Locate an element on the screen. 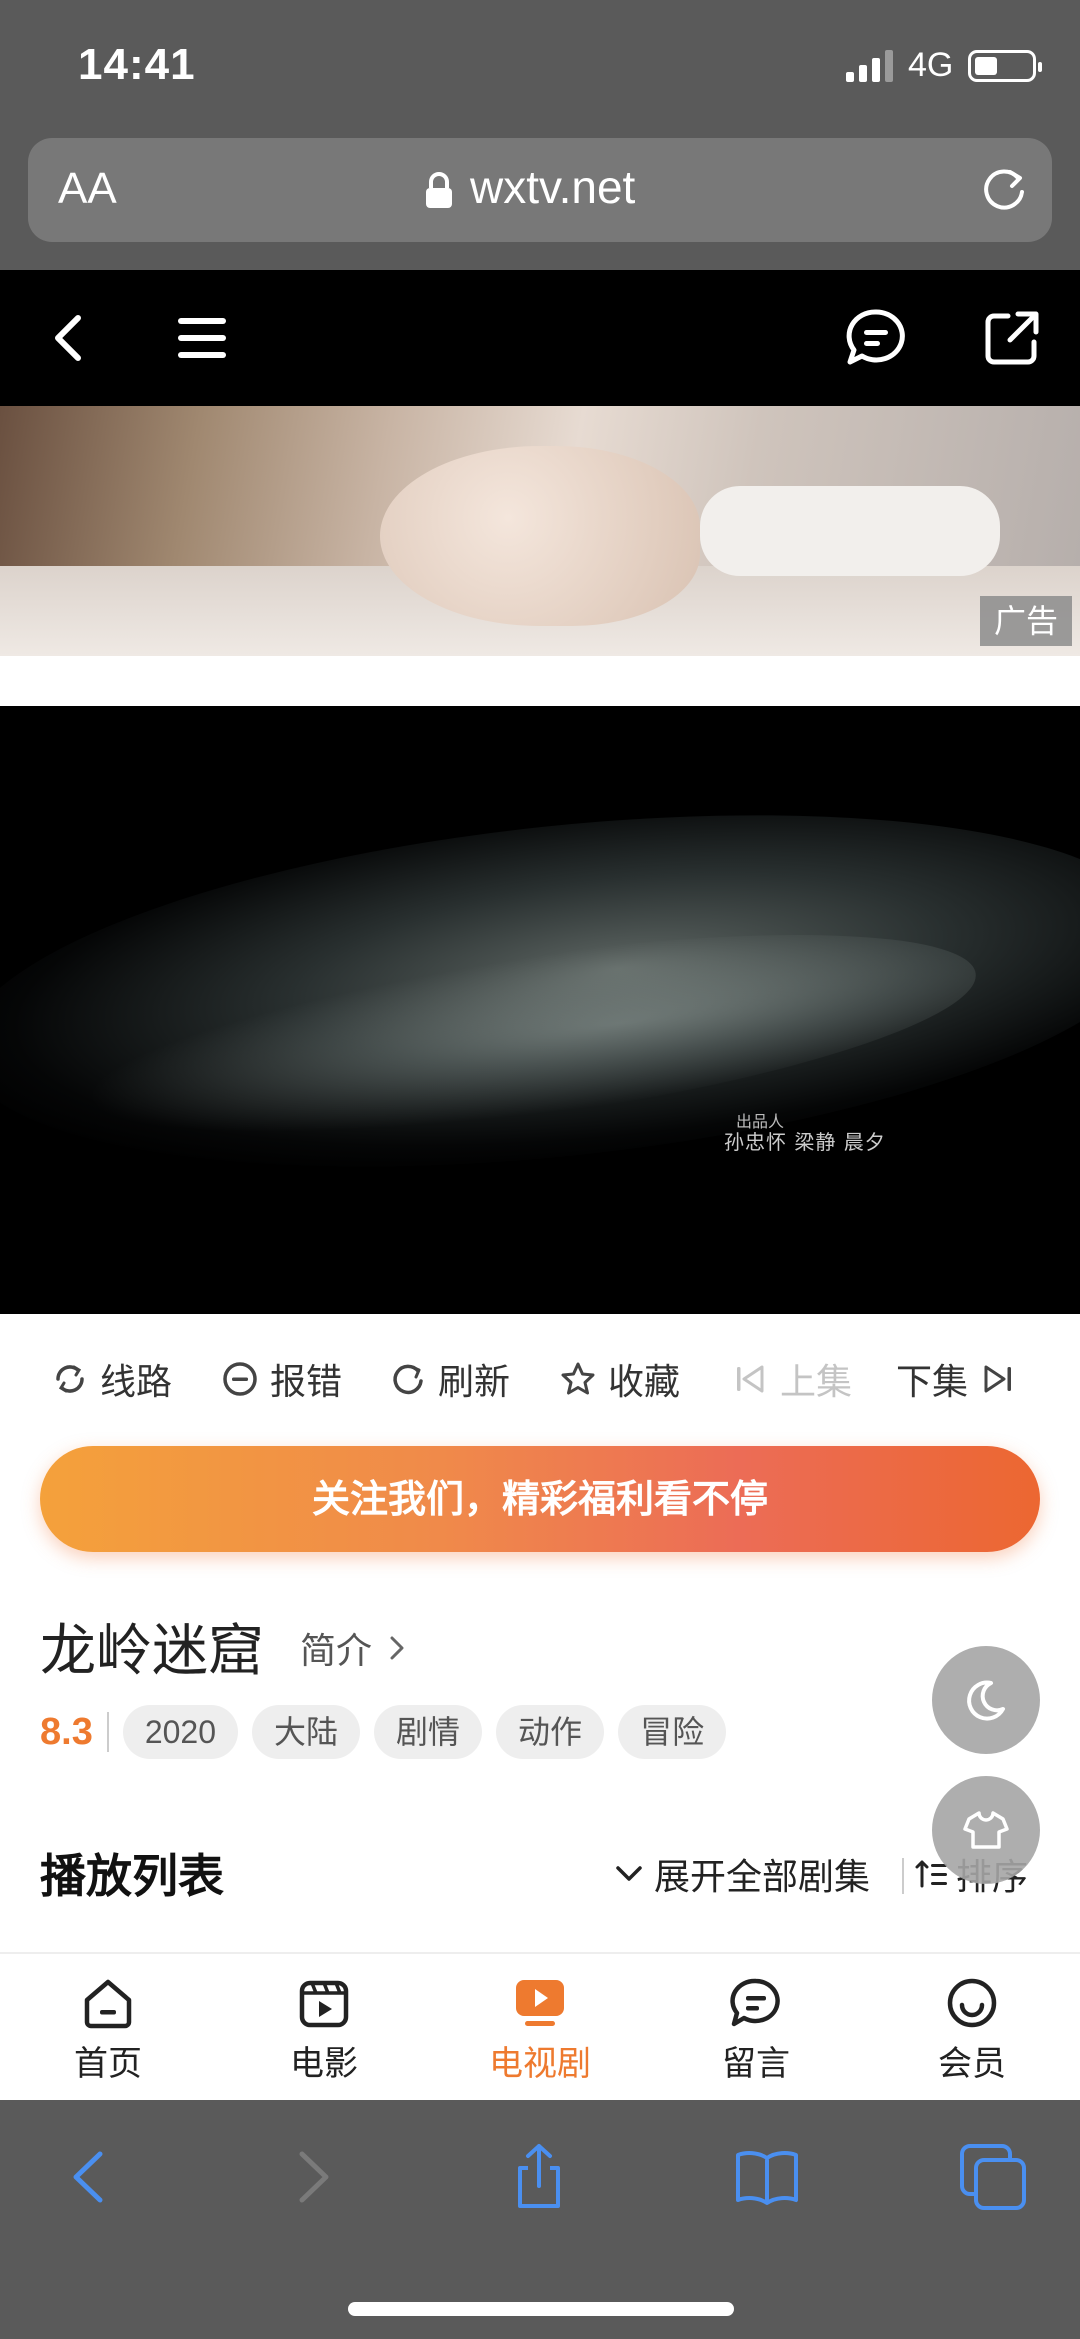 This screenshot has width=1080, height=2339. expand-all-label: 展开全部剧集 is located at coordinates (762, 1877).